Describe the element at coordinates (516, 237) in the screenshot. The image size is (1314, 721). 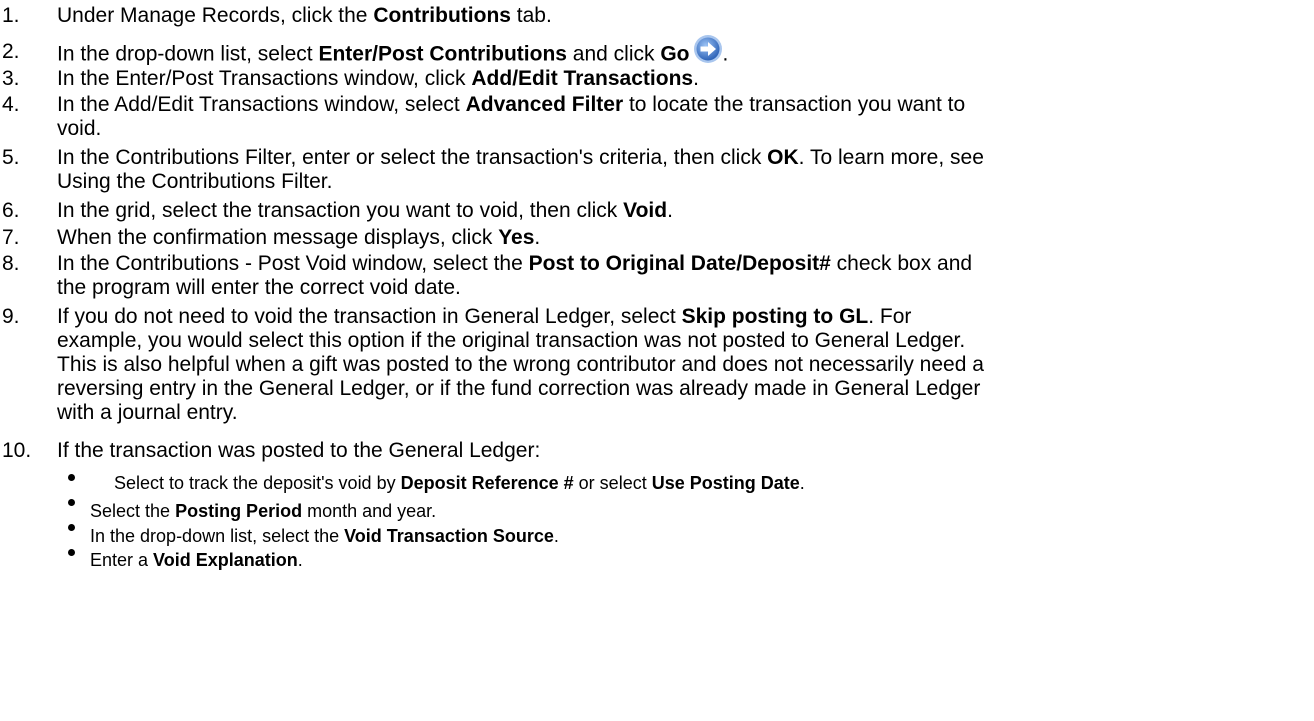
I see `ui-term: Yes` at that location.